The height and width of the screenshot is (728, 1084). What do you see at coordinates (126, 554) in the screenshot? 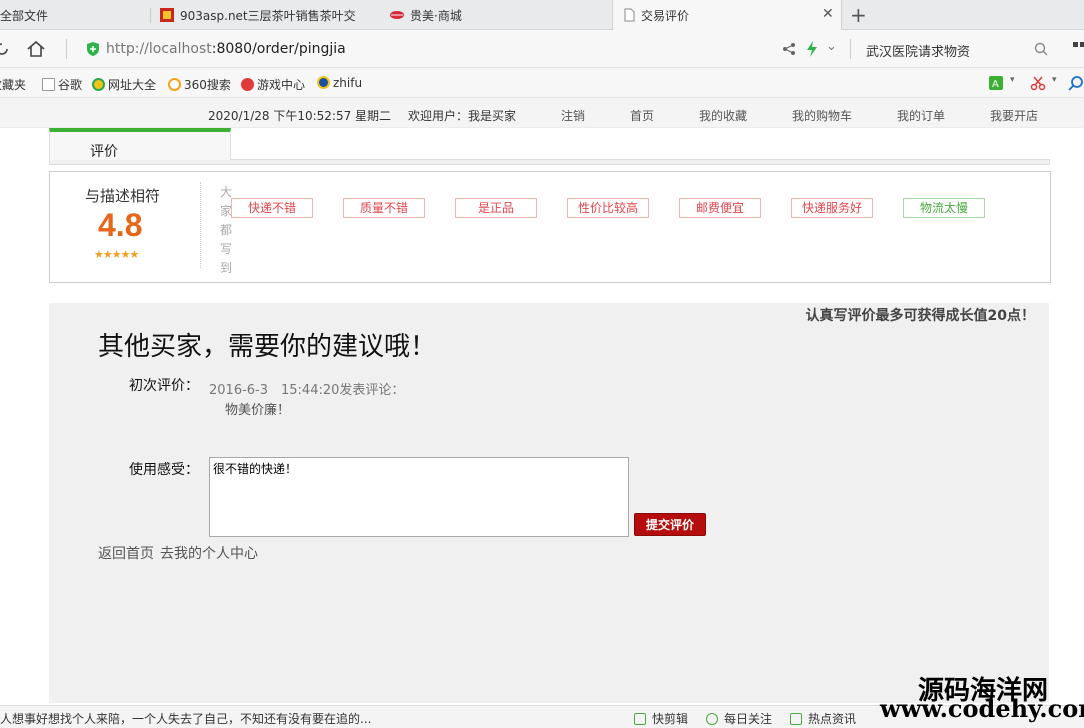
I see `back-home-link: 返回首页` at bounding box center [126, 554].